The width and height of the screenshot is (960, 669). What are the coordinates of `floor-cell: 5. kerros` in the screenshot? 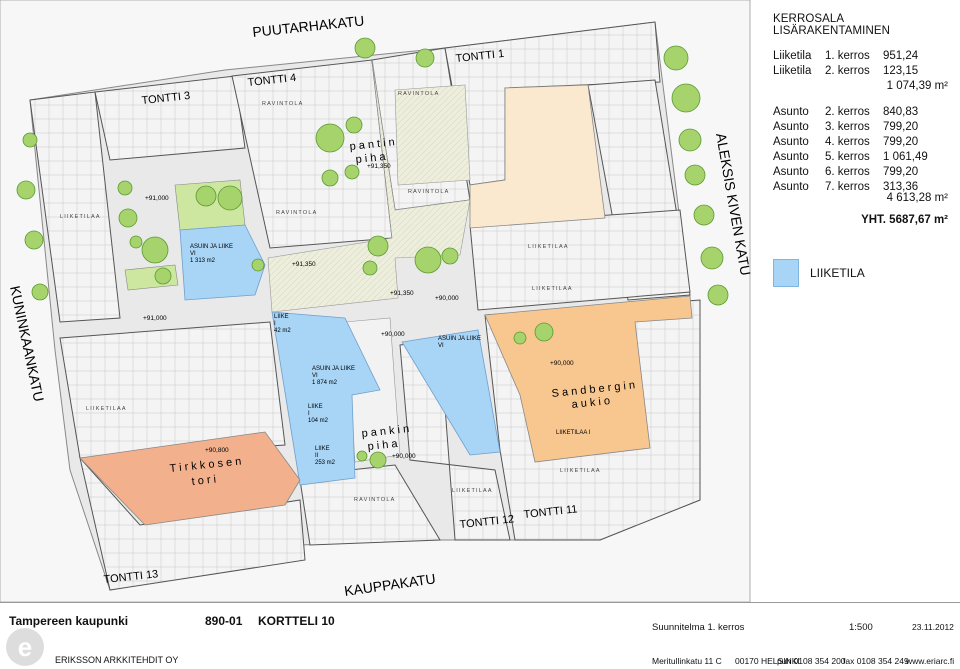 It's located at (847, 156).